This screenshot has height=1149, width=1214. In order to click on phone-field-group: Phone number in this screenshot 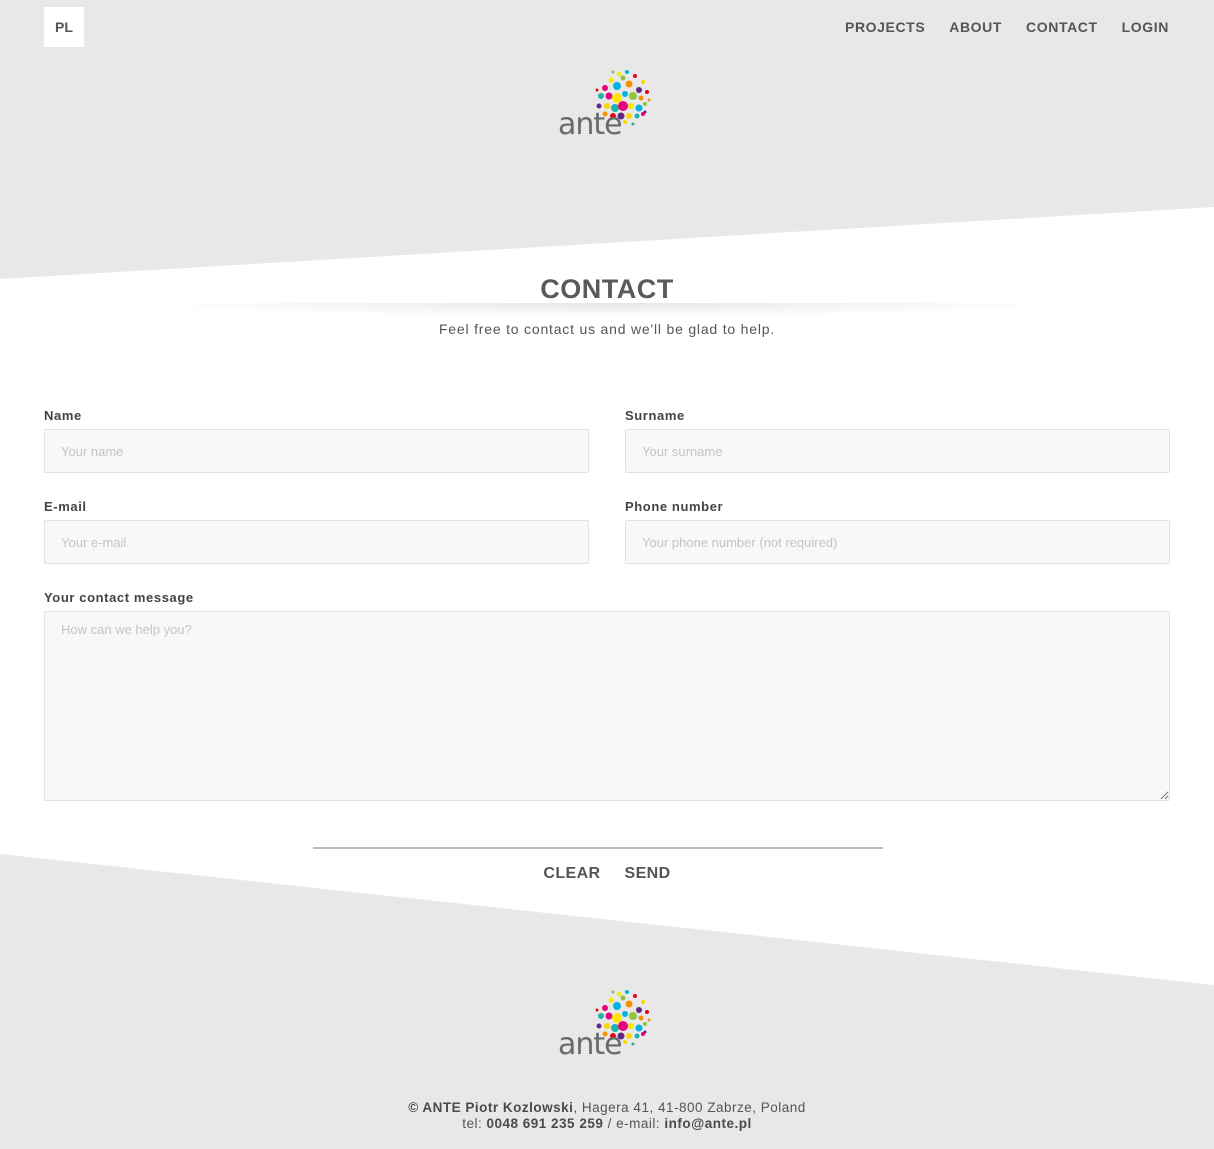, I will do `click(897, 531)`.